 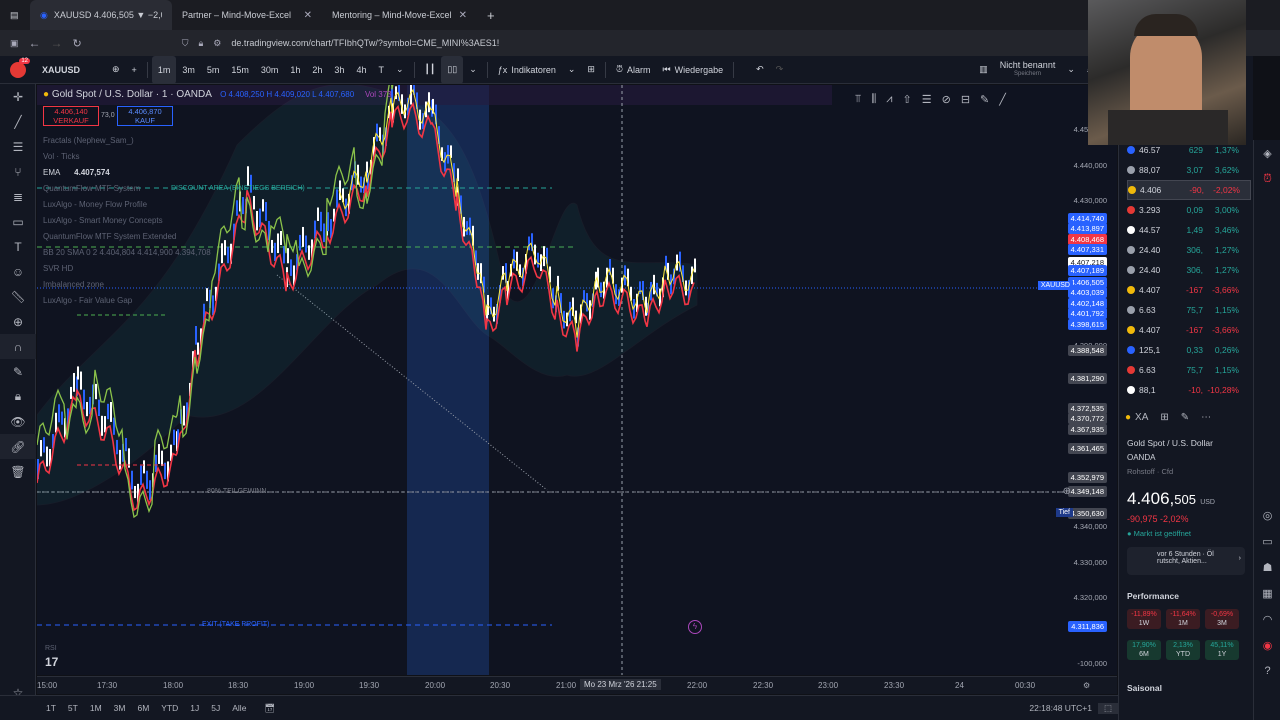 I want to click on interval-30m: 30m, so click(x=270, y=70).